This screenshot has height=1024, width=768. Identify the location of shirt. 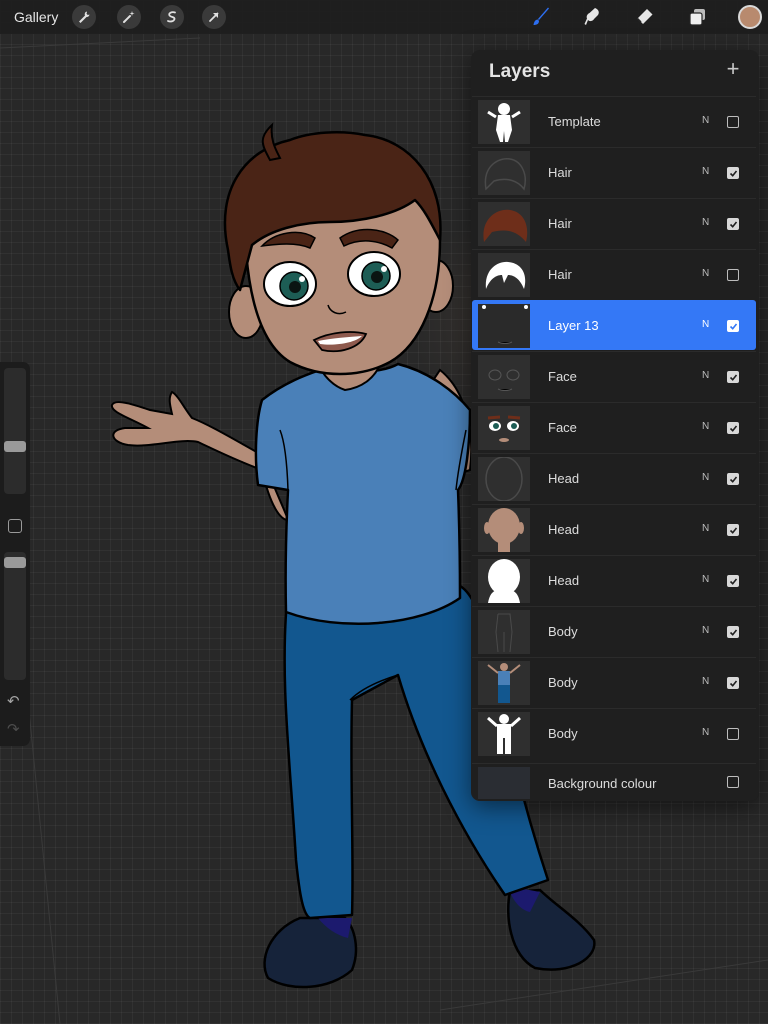
(363, 493).